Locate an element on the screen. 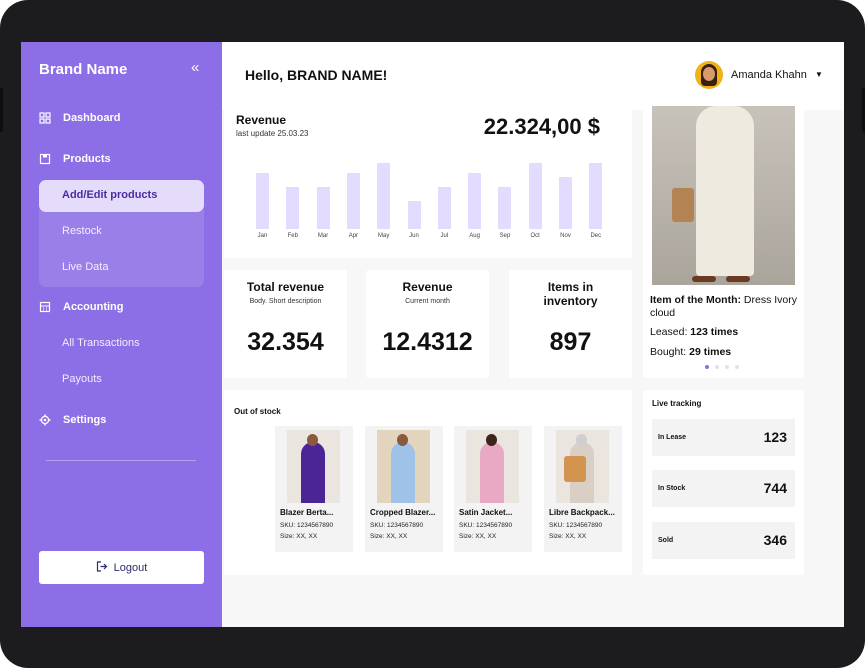 The image size is (865, 668). item-of-month-label: Item of the Month: is located at coordinates (695, 300).